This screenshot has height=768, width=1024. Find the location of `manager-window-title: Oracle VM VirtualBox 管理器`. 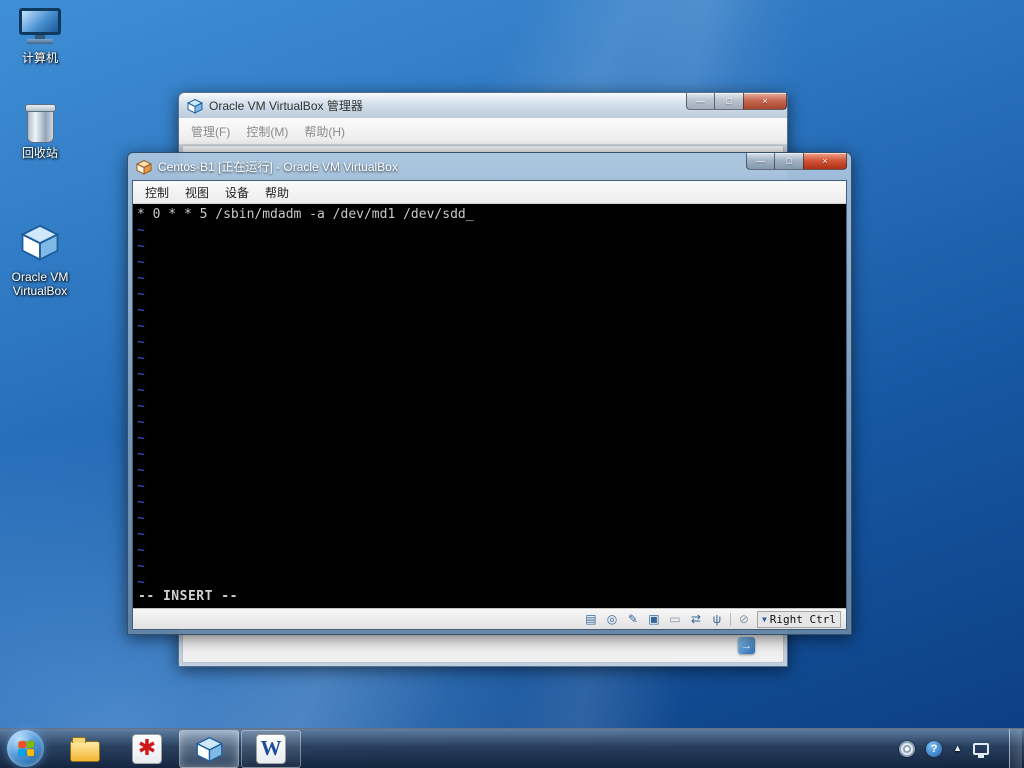

manager-window-title: Oracle VM VirtualBox 管理器 is located at coordinates (286, 106).